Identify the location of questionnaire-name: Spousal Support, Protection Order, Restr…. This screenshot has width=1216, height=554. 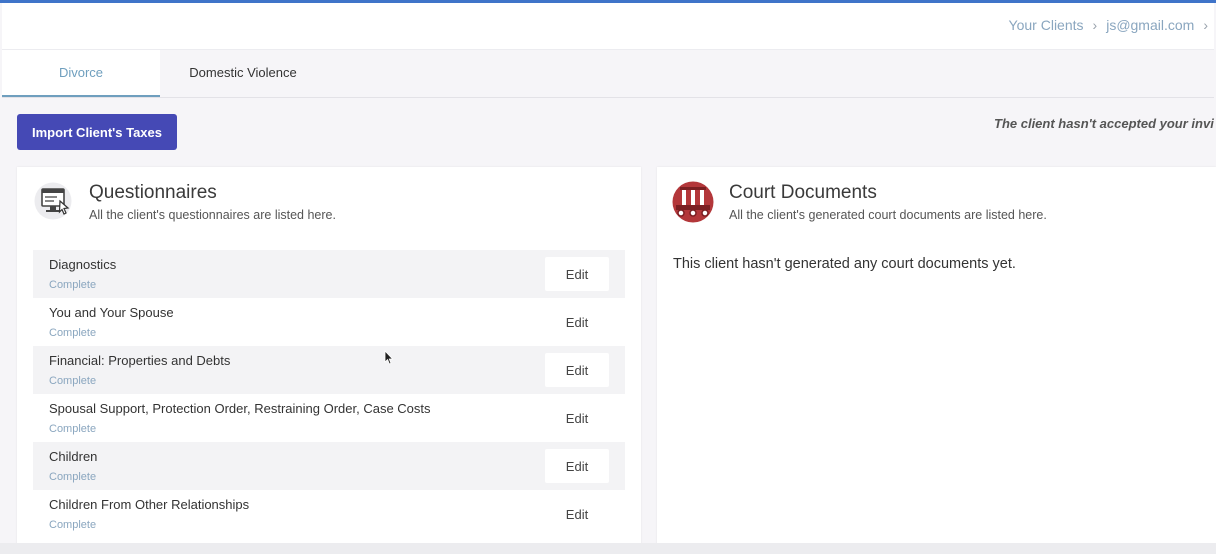
(240, 408).